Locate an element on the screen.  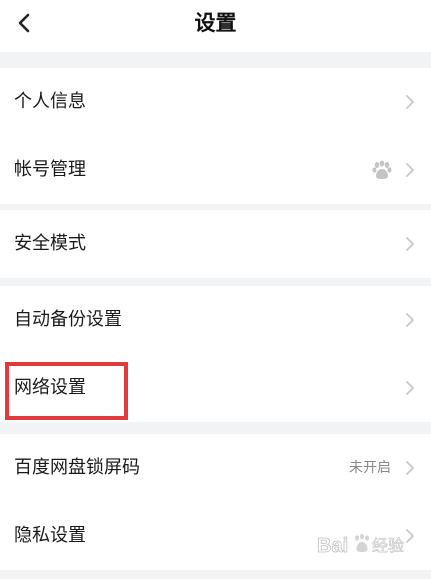
settings-item-network: 网络设置 is located at coordinates (215, 388).